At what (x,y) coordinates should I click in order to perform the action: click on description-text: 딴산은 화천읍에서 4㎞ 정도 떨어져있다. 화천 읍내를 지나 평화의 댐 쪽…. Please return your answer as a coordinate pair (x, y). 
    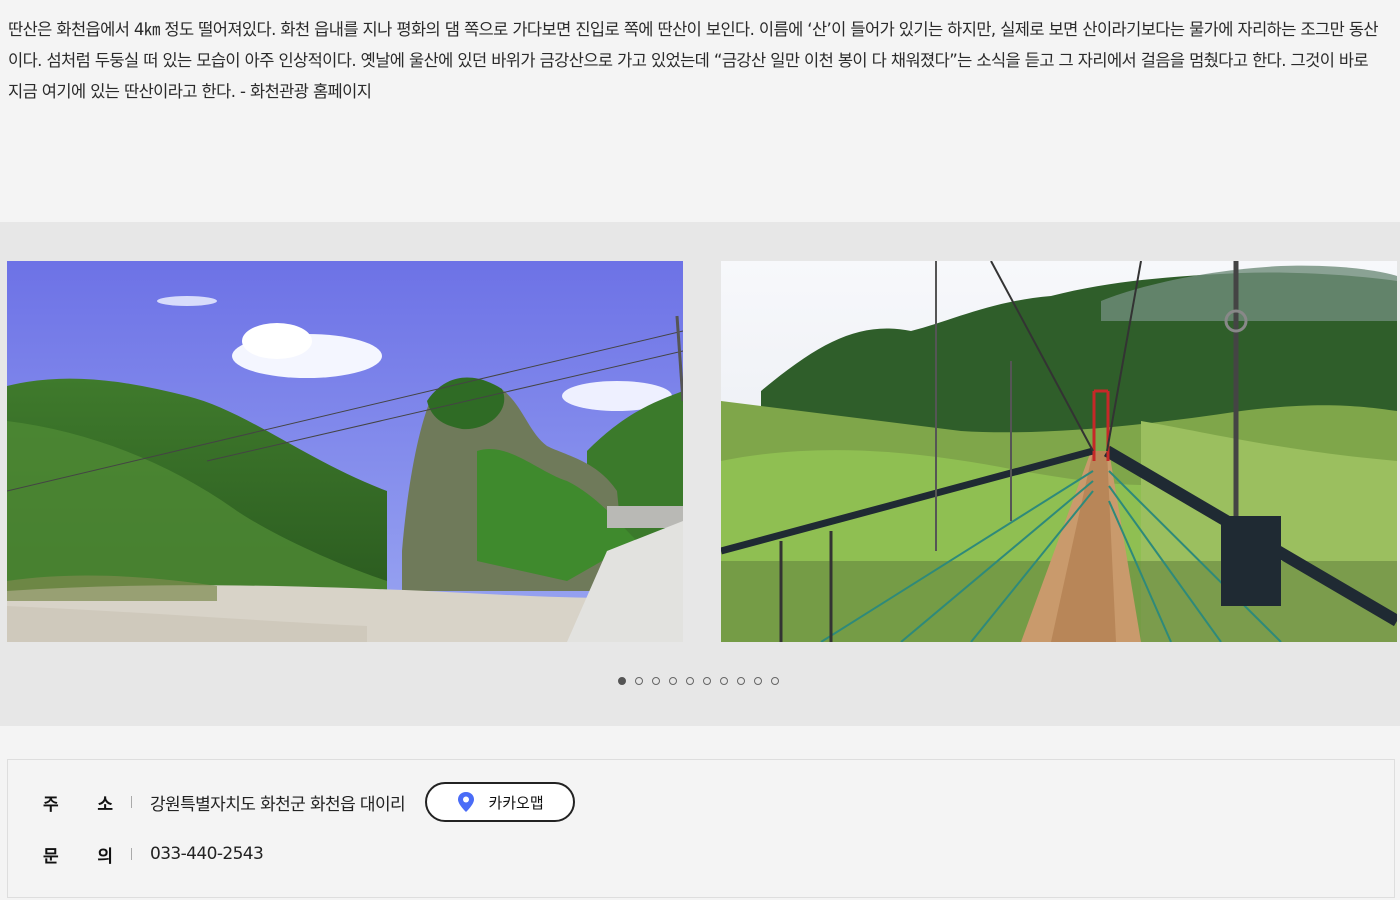
    Looking at the image, I should click on (693, 60).